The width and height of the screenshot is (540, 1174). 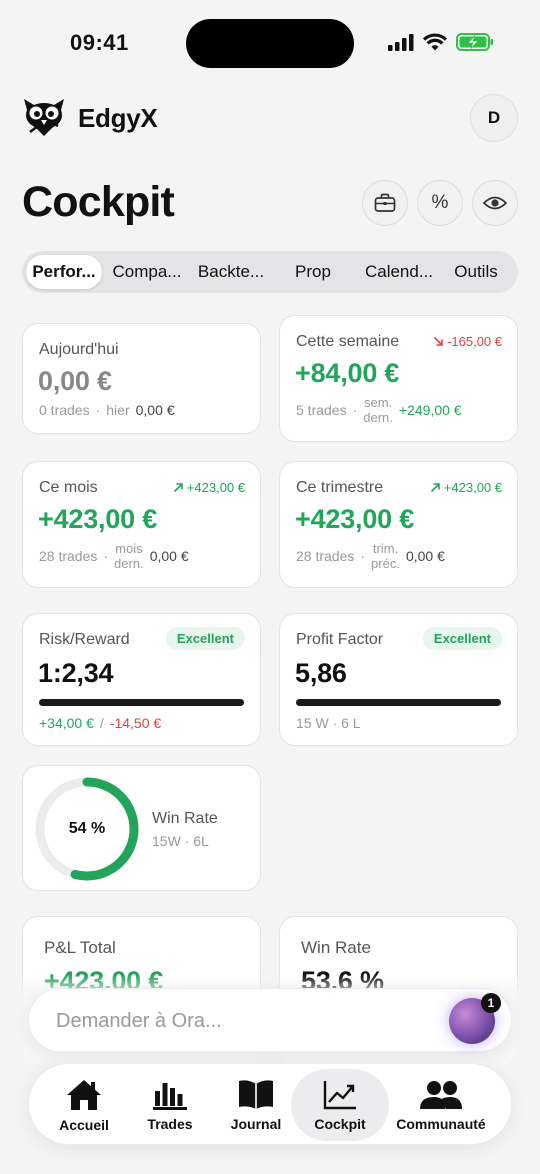 I want to click on app-header: EdgyX D, so click(x=270, y=119).